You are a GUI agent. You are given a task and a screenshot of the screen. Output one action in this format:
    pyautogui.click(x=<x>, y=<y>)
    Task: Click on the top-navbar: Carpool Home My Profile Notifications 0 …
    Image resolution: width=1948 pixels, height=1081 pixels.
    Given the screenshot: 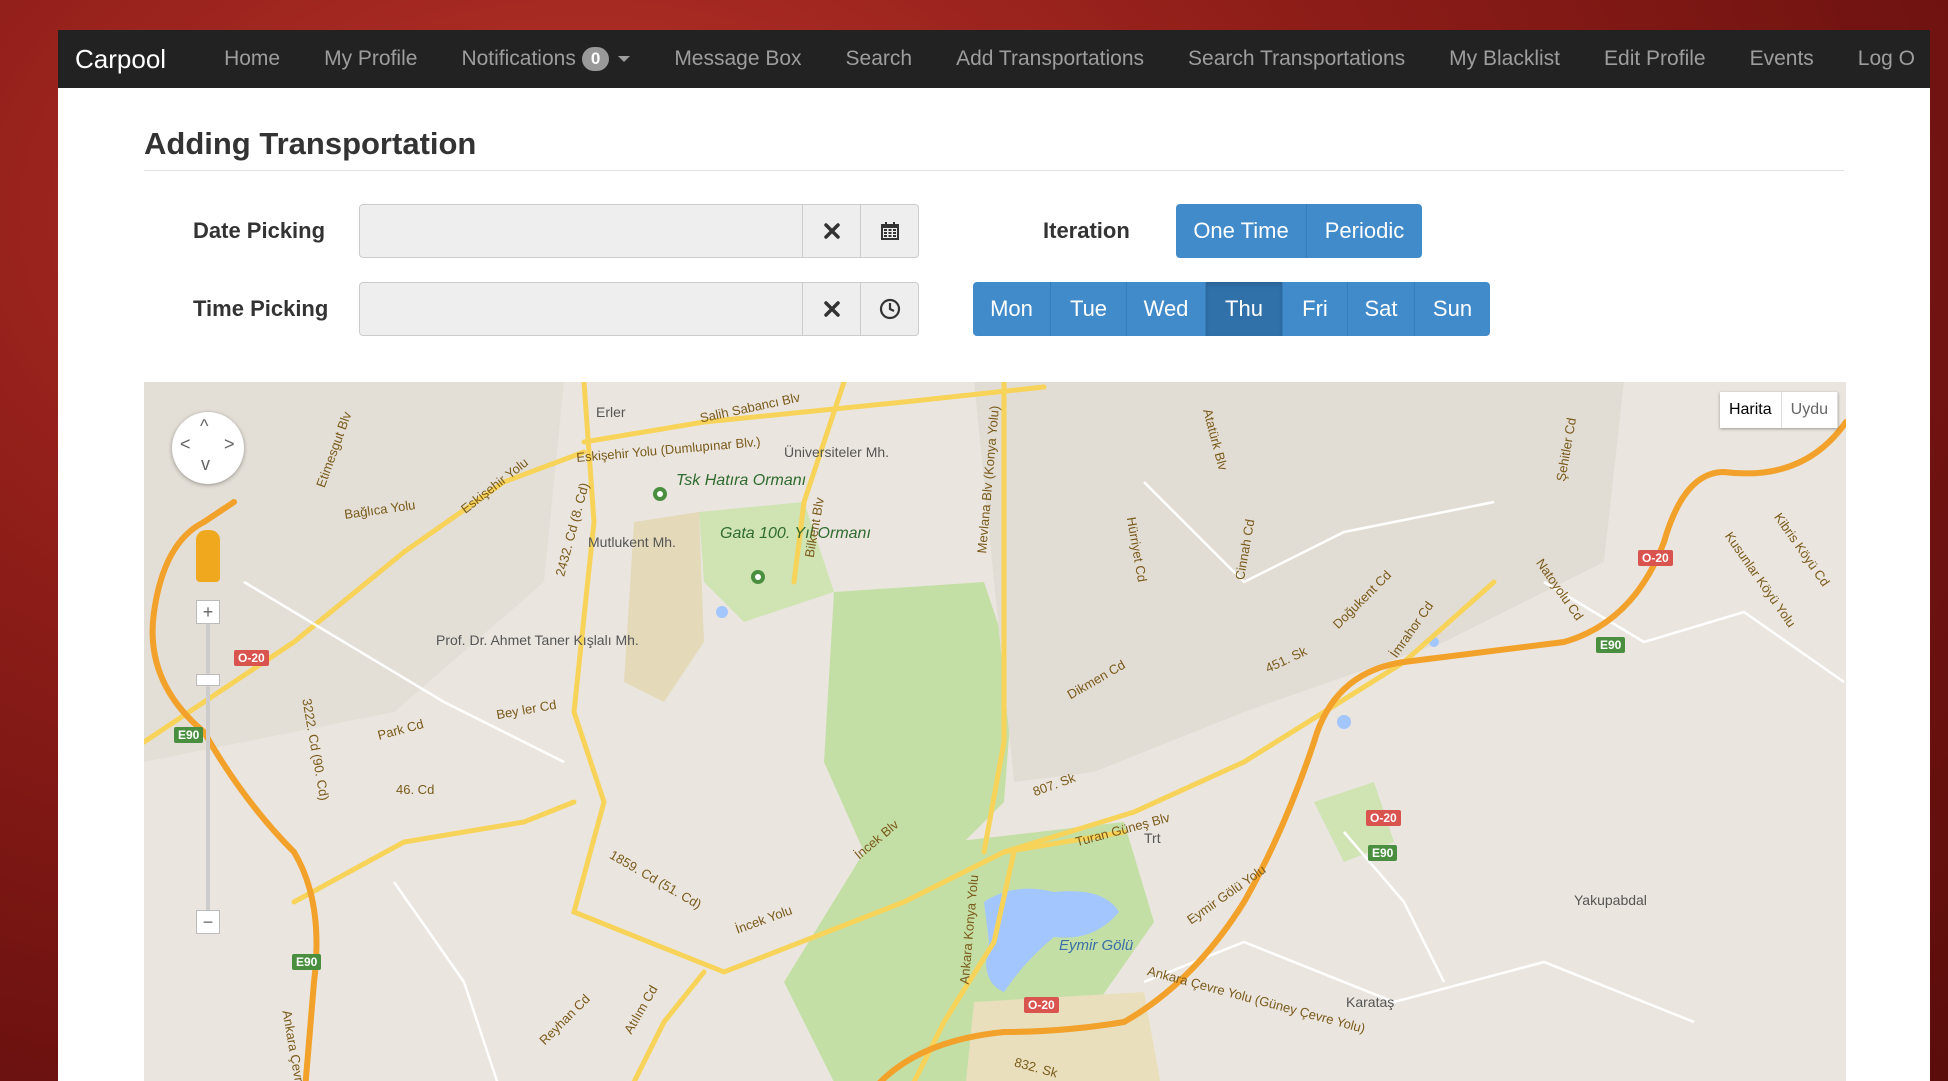 What is the action you would take?
    pyautogui.click(x=994, y=59)
    